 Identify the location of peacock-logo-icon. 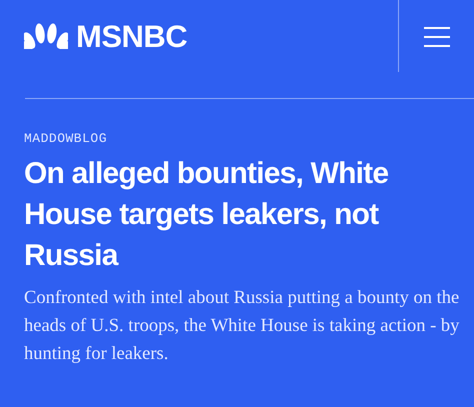
(46, 36).